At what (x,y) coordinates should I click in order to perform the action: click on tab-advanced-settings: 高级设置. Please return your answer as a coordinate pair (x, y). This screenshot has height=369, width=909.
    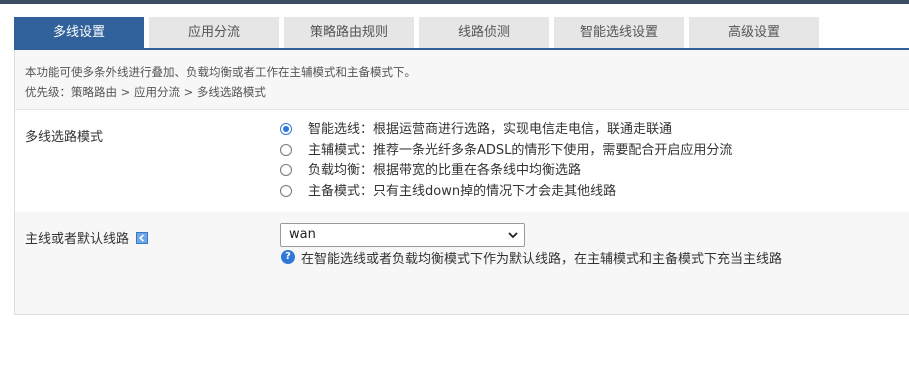
    Looking at the image, I should click on (754, 33).